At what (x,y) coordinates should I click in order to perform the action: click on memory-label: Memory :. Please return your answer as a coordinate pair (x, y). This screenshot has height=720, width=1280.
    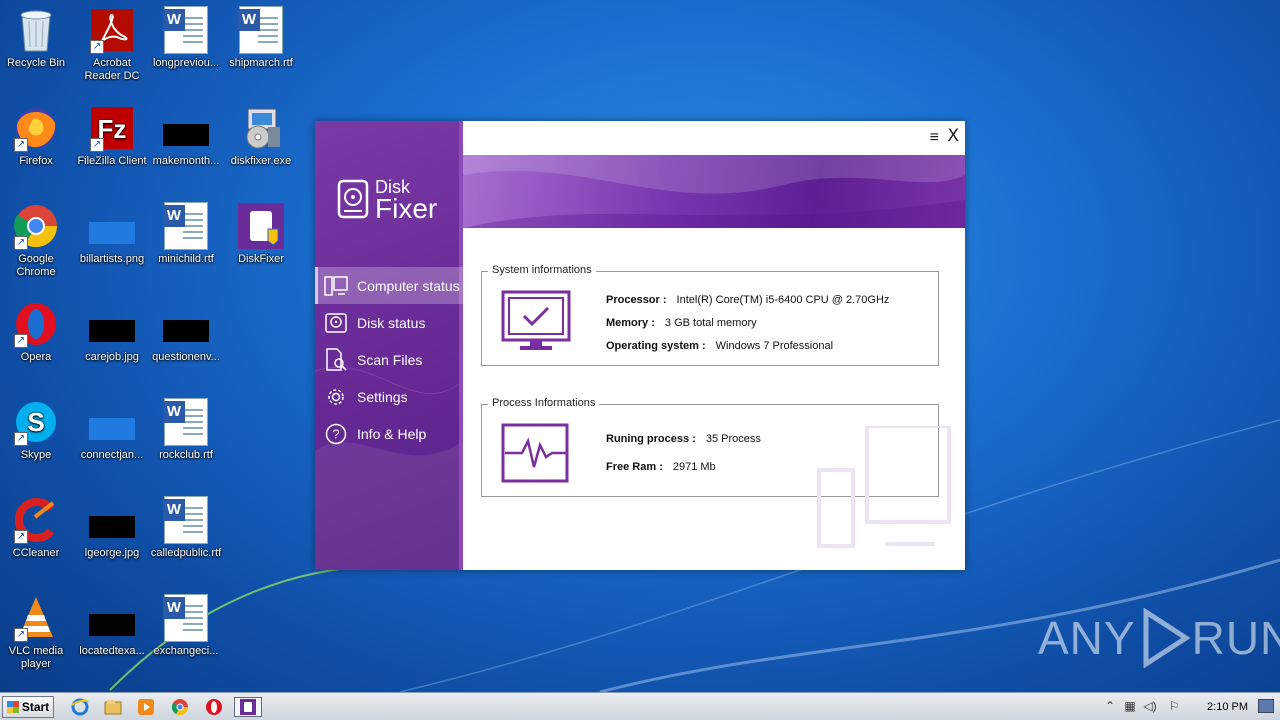
    Looking at the image, I should click on (630, 323).